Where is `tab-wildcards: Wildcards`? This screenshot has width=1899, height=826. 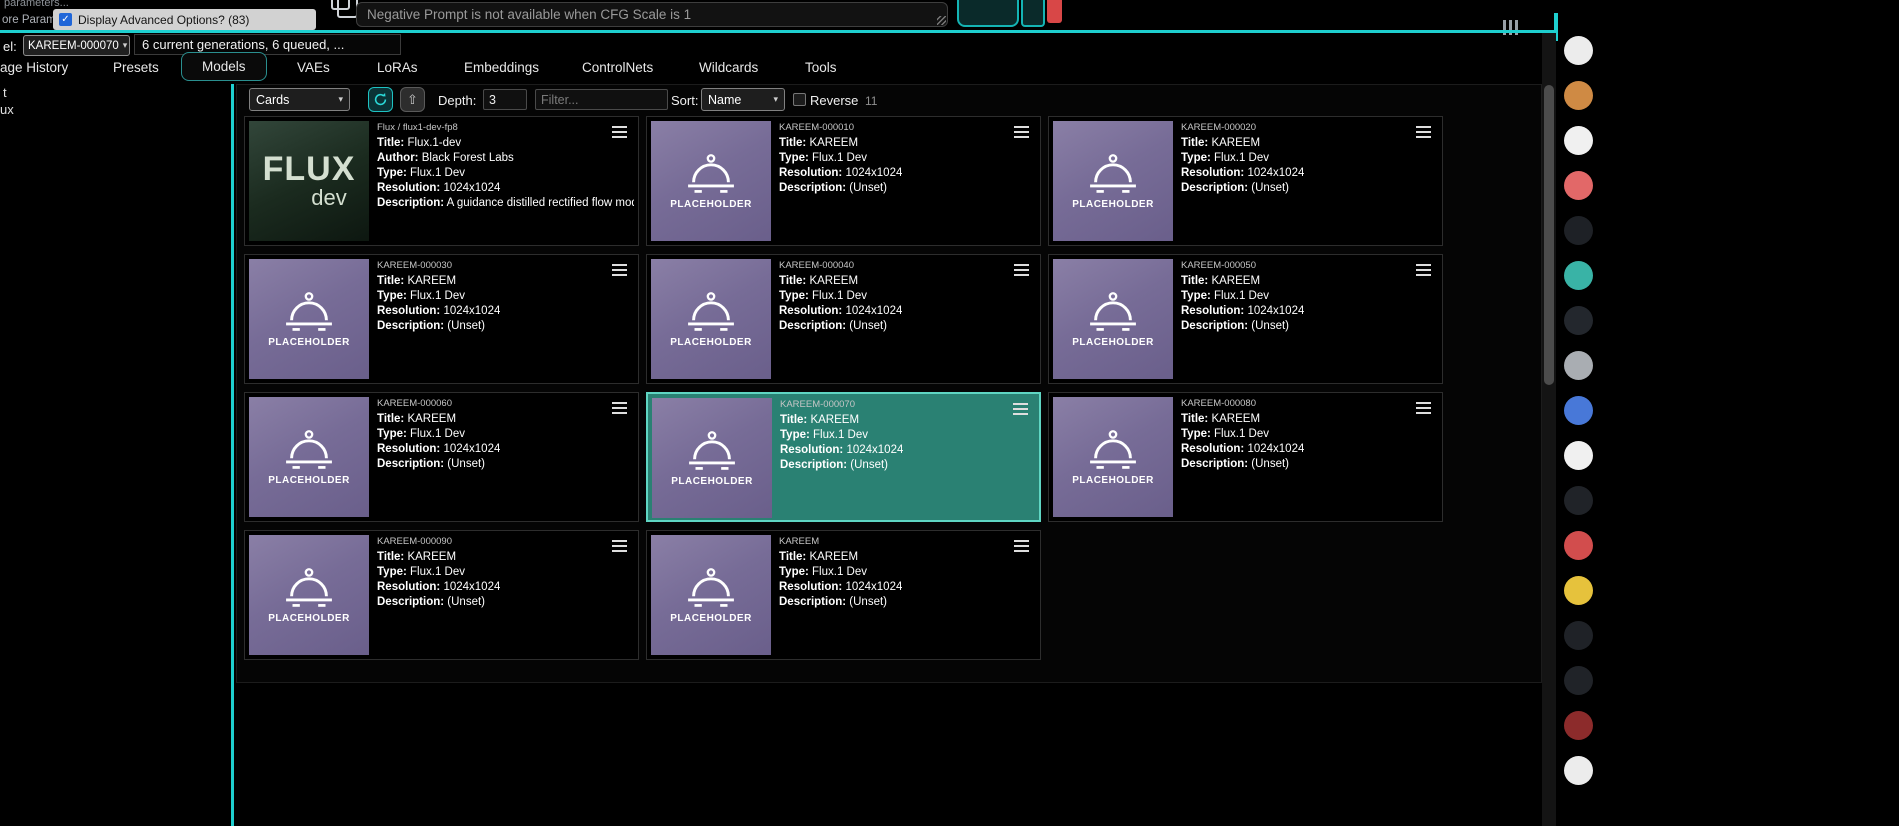 tab-wildcards: Wildcards is located at coordinates (728, 67).